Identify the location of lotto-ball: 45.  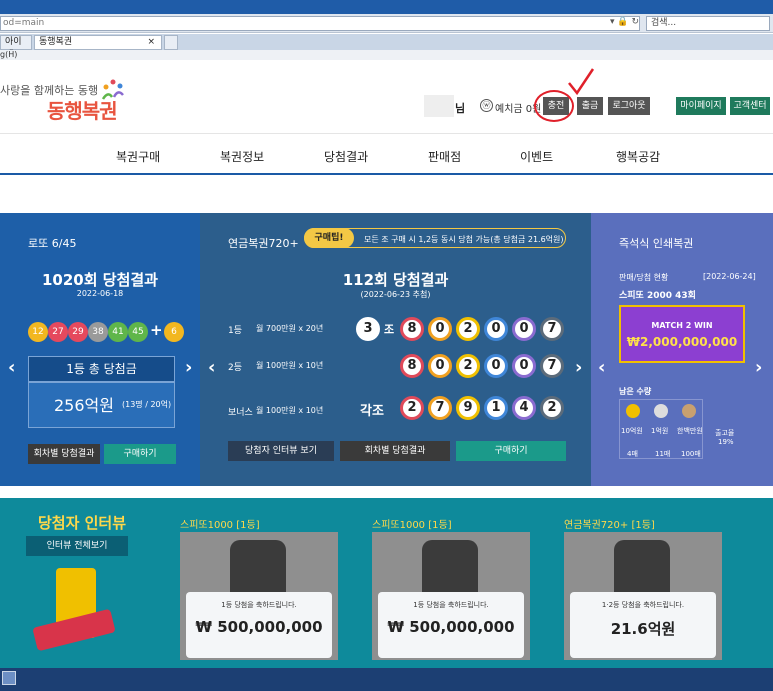
(138, 332).